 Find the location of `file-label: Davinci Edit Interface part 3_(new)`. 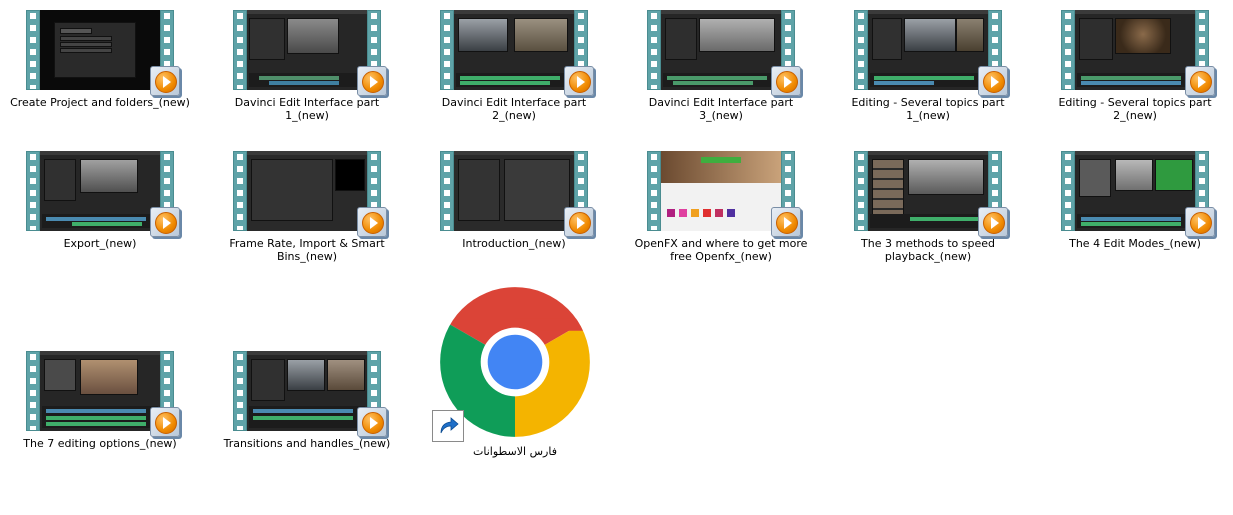

file-label: Davinci Edit Interface part 3_(new) is located at coordinates (721, 109).